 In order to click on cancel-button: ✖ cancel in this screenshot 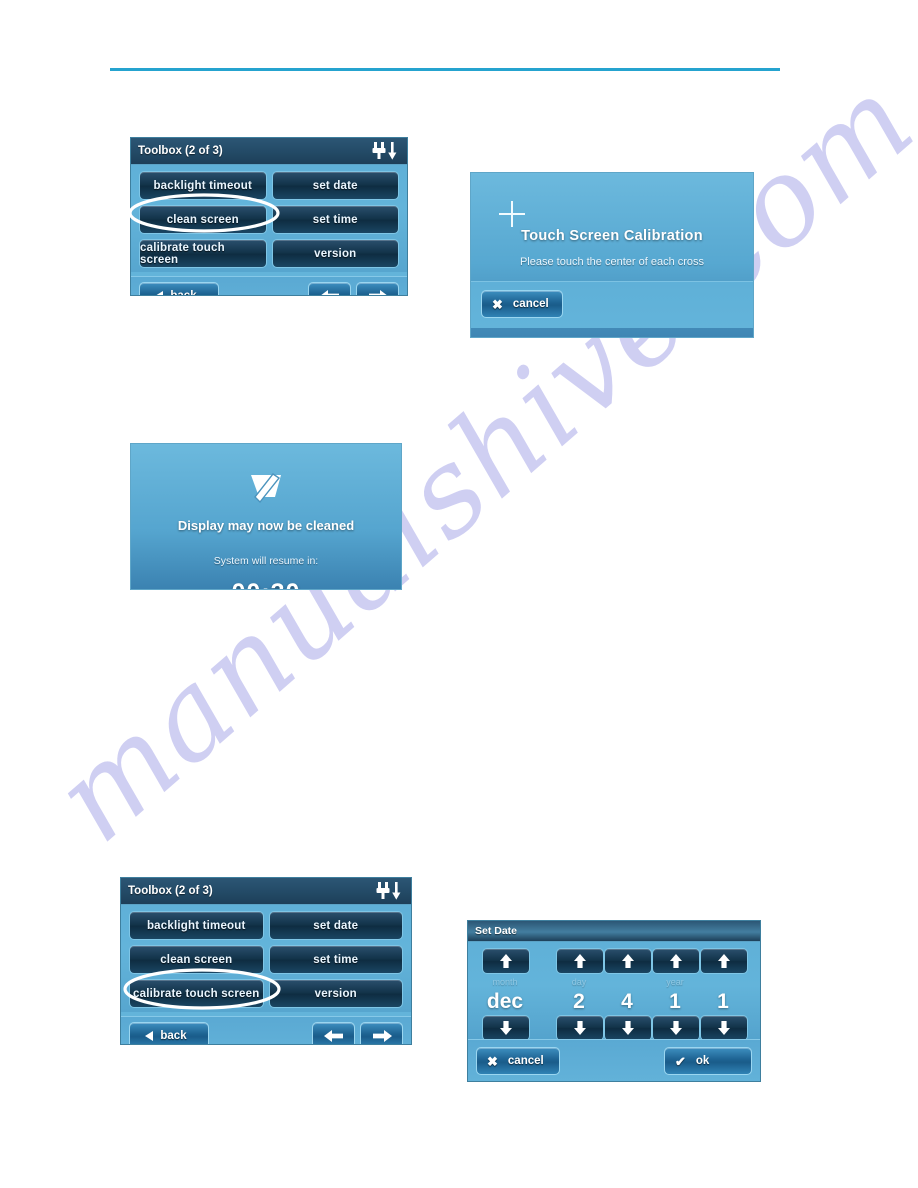, I will do `click(522, 304)`.